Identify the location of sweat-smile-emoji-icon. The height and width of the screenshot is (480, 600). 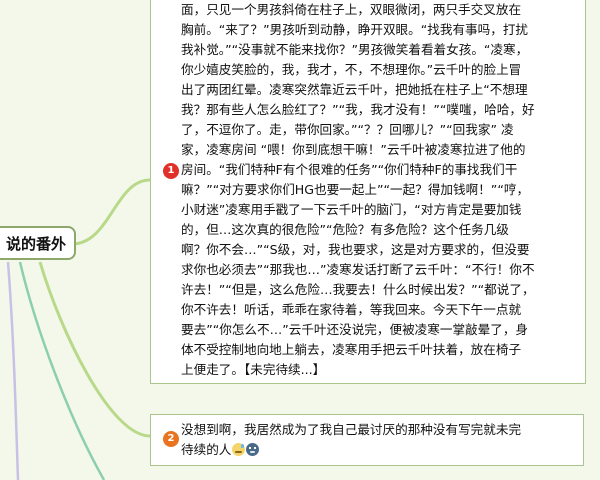
(239, 449).